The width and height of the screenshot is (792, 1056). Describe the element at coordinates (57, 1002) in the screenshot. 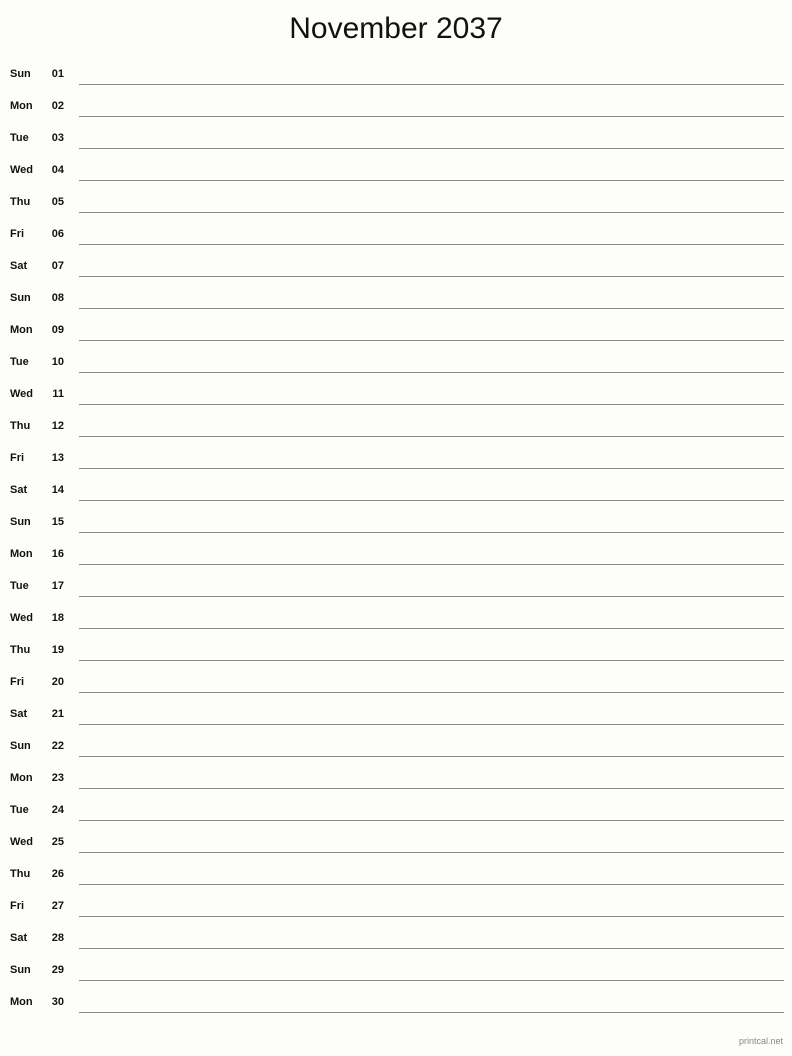

I see `day-number: 30` at that location.